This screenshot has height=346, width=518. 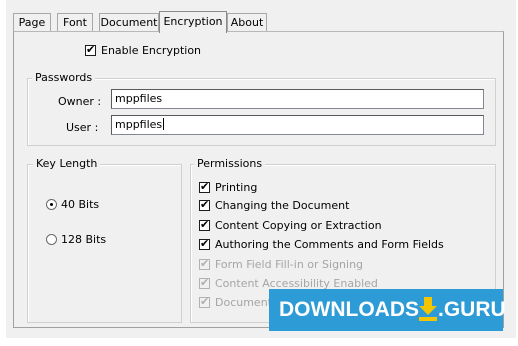 I want to click on key-length-group-title: Key Length, so click(x=67, y=163).